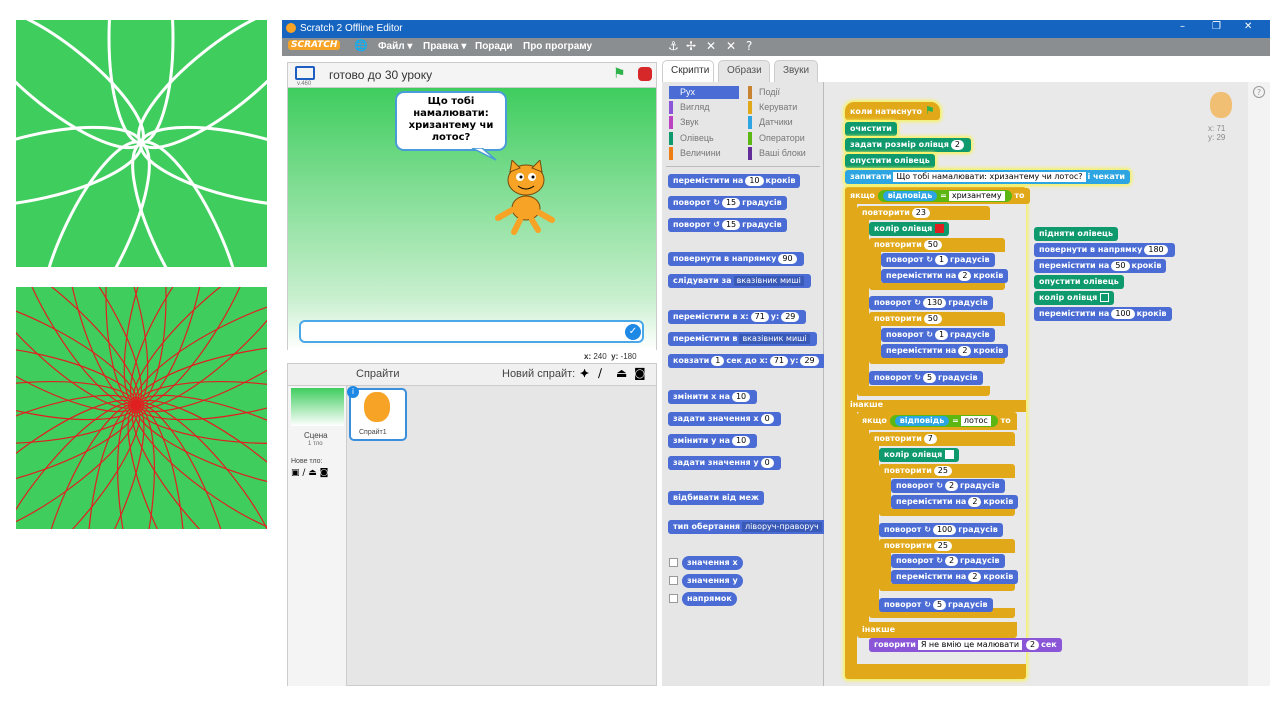 The height and width of the screenshot is (720, 1280). What do you see at coordinates (772, 107) in the screenshot?
I see `category-control: Керувати` at bounding box center [772, 107].